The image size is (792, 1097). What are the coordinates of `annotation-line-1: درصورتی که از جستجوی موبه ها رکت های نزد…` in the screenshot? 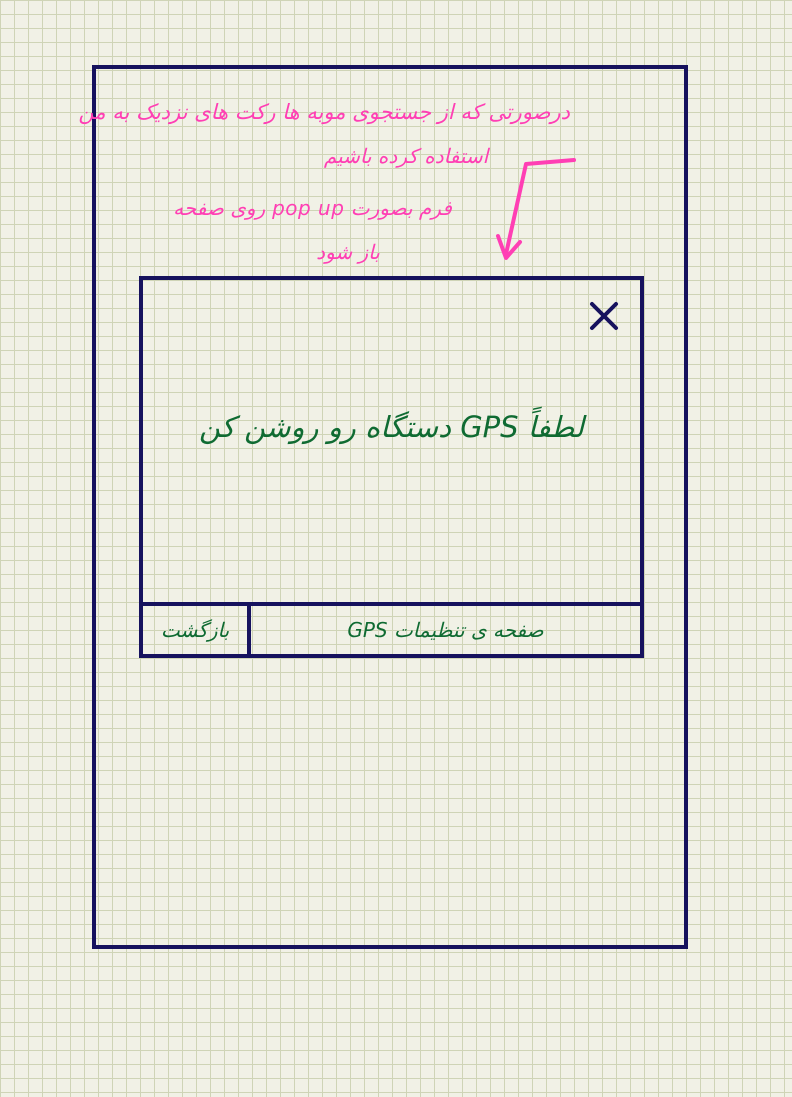 It's located at (324, 112).